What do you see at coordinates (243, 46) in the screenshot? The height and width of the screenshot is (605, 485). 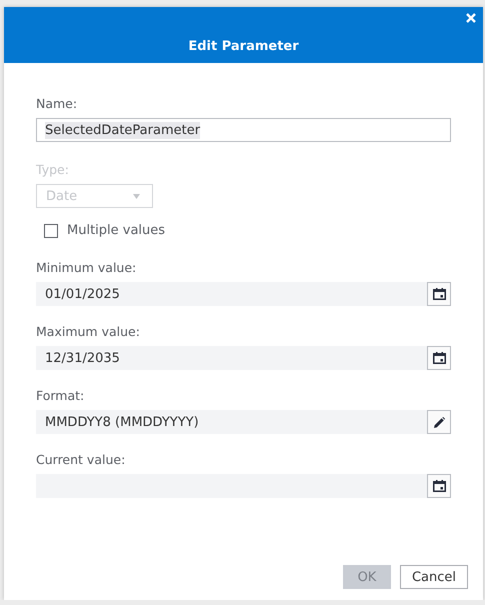 I see `dialog-title: Edit Parameter` at bounding box center [243, 46].